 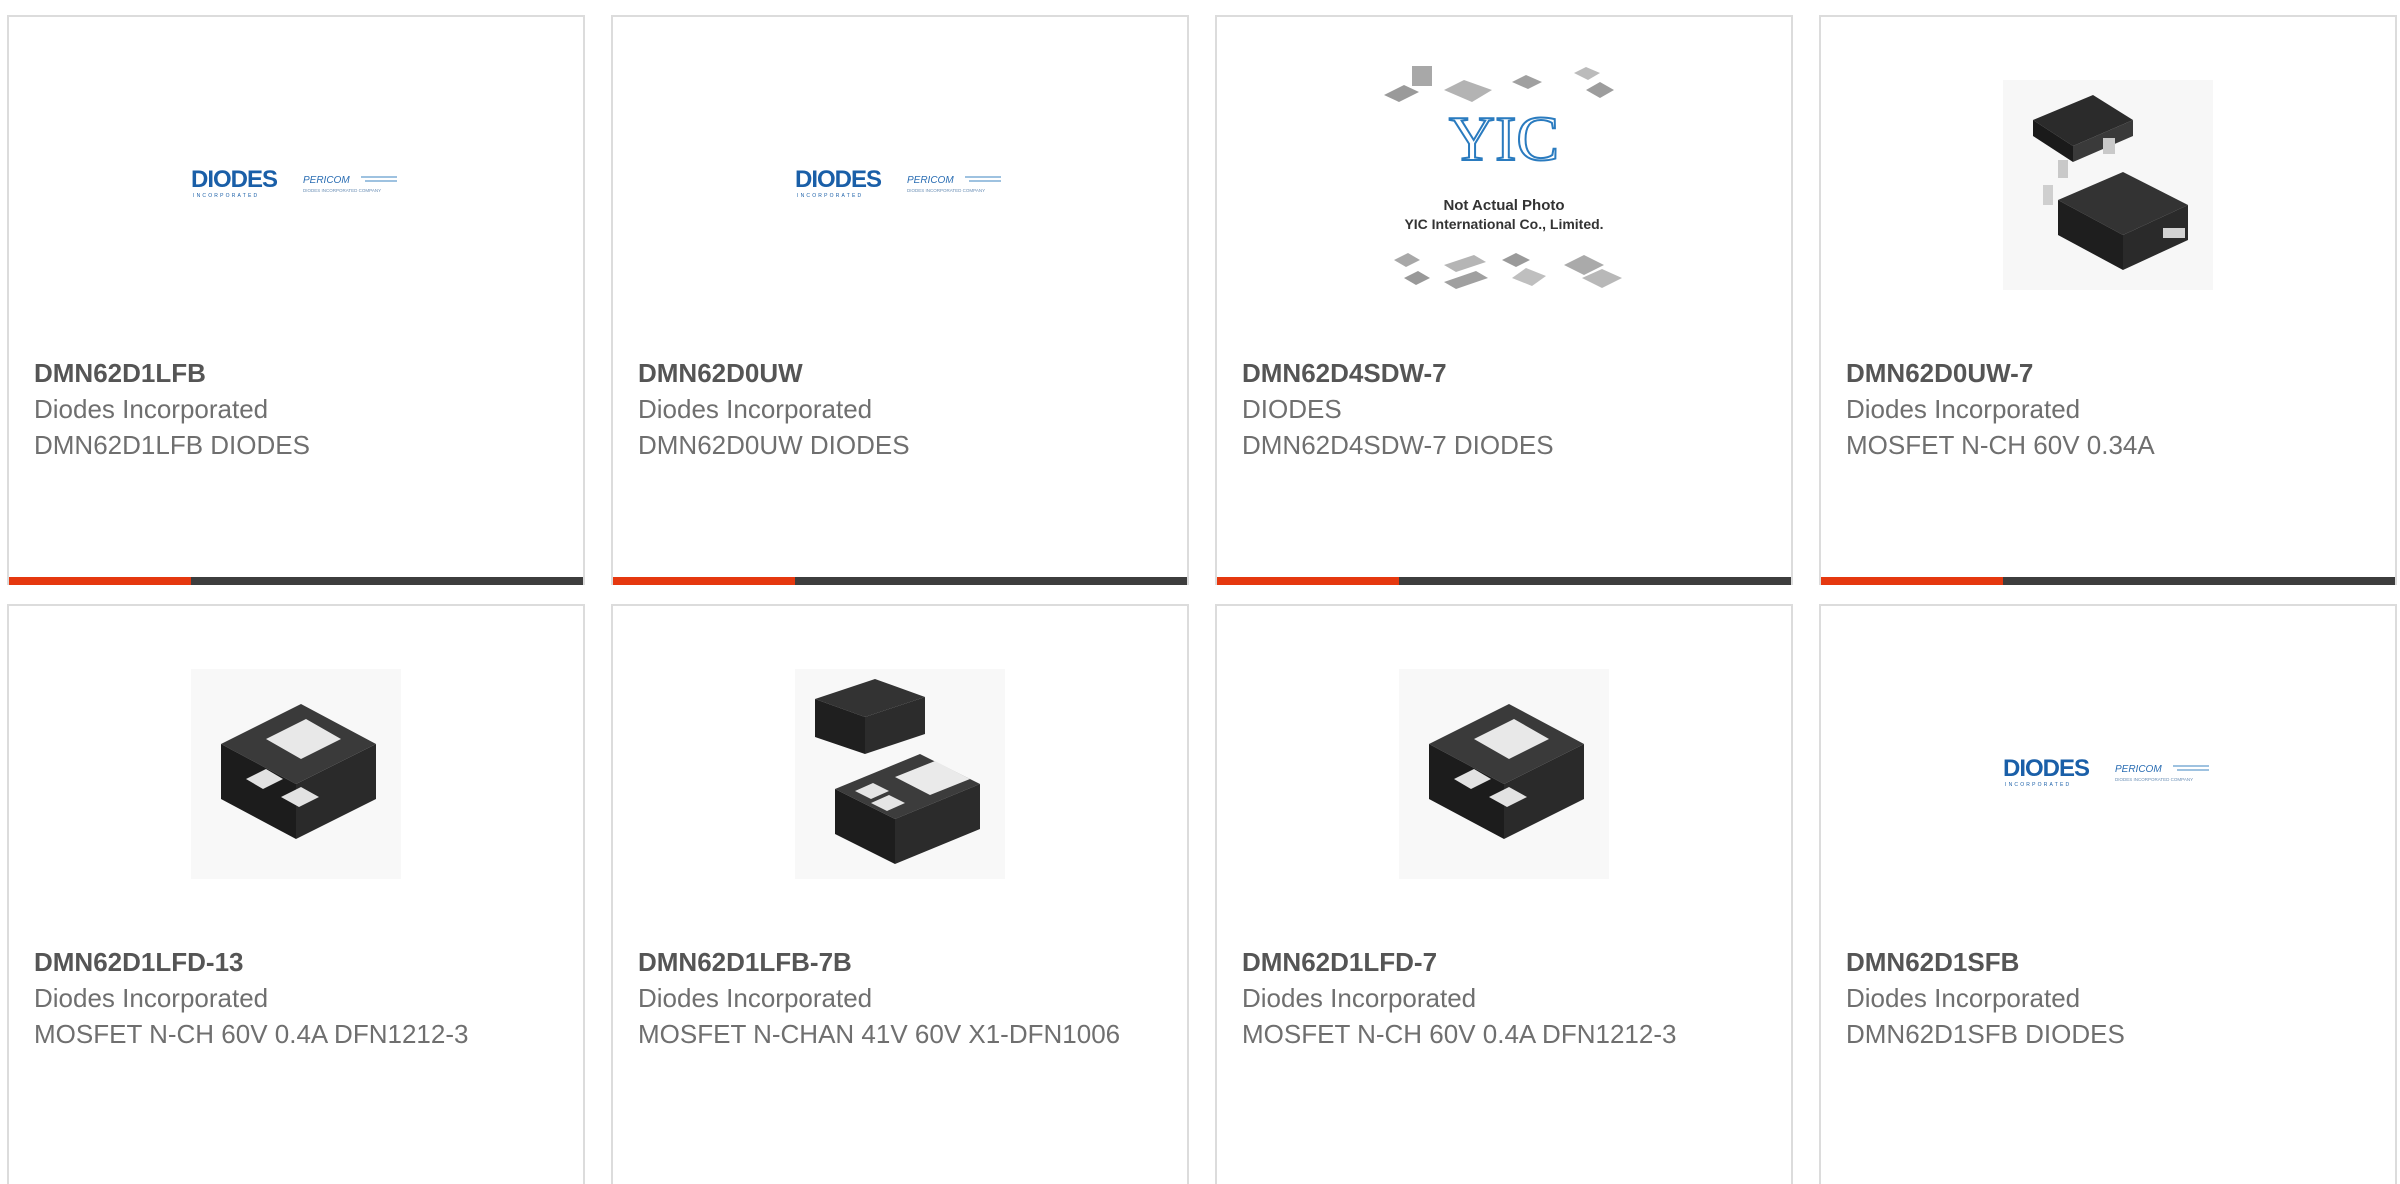 I want to click on description: DMN62D1SFB DIODES, so click(x=1985, y=1034).